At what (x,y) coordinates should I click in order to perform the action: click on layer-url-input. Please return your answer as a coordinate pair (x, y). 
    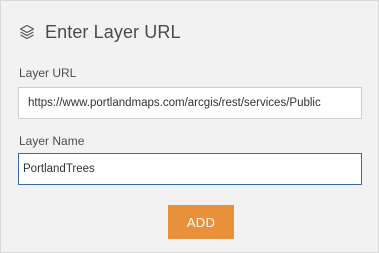
    Looking at the image, I should click on (190, 103).